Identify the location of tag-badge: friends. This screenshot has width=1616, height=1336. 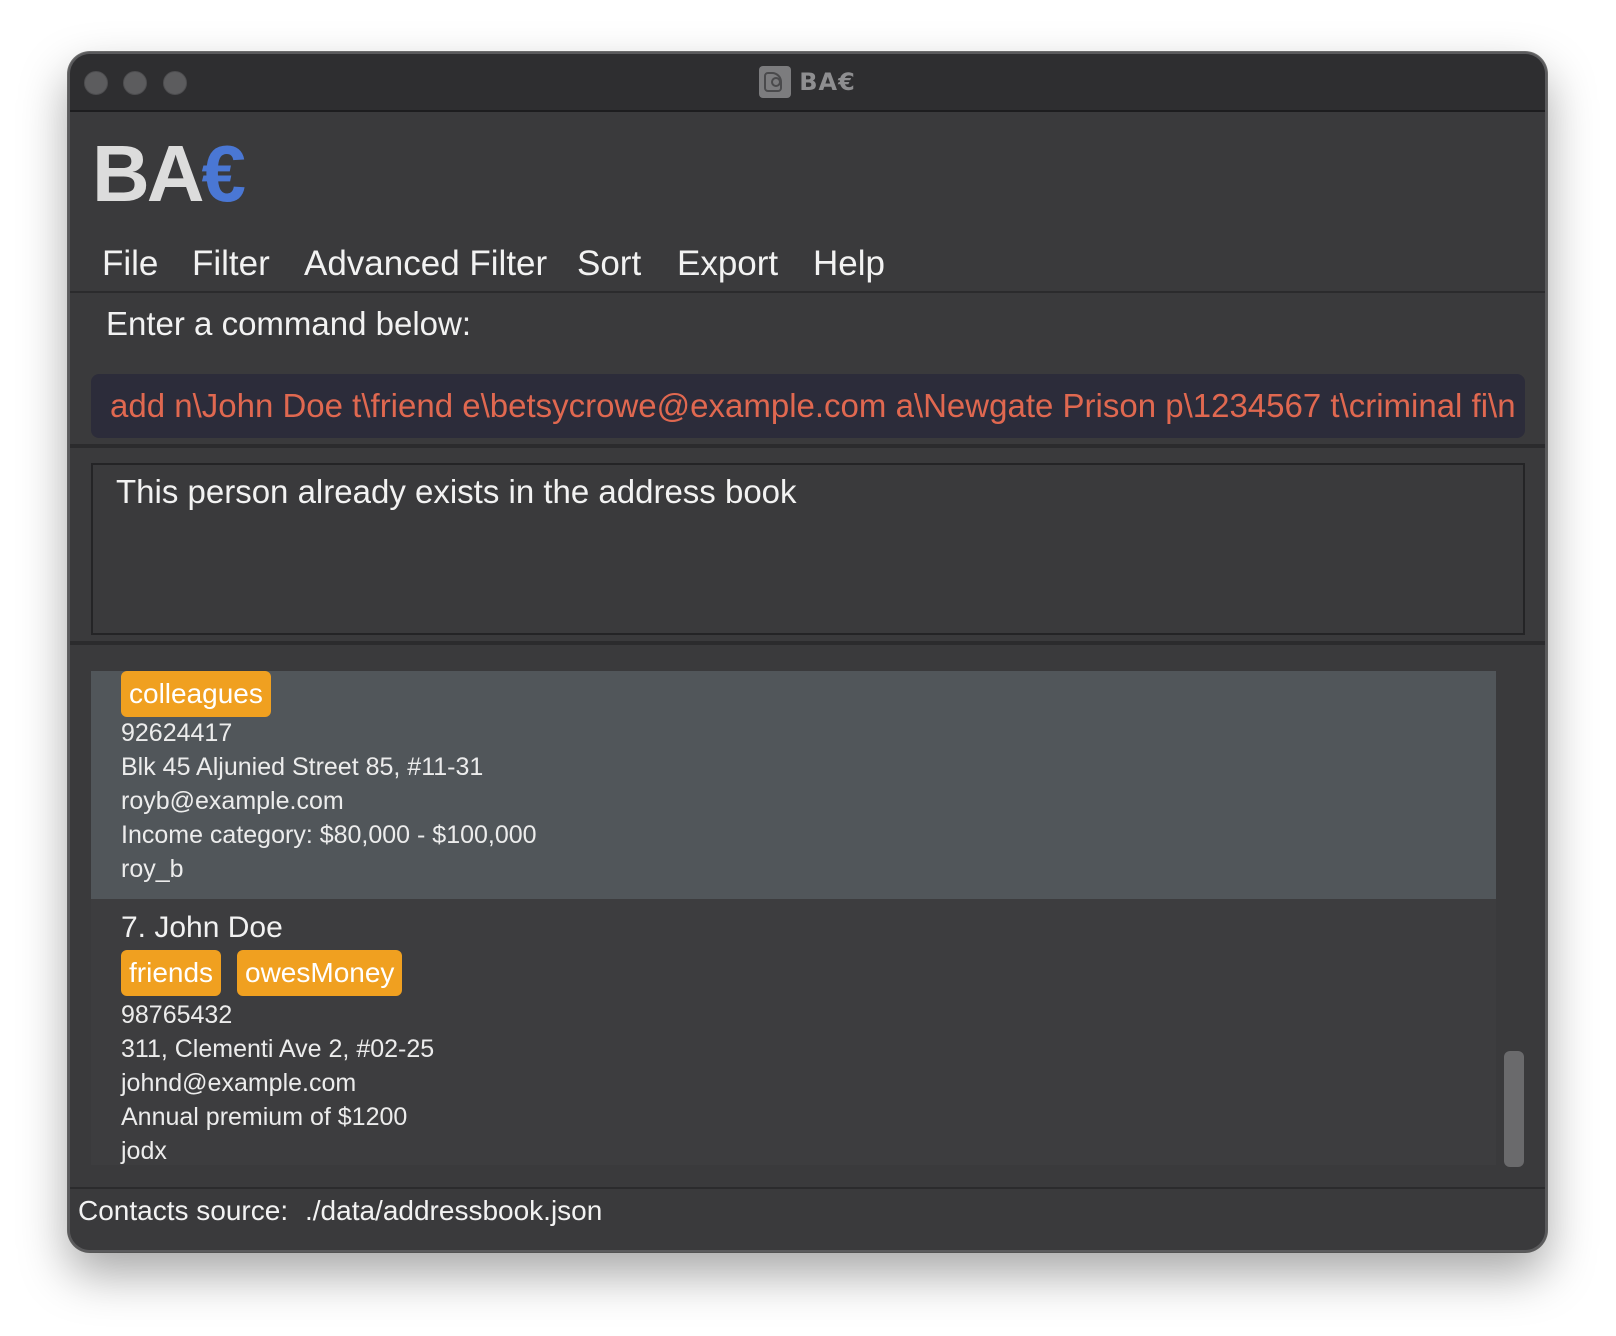
(171, 973).